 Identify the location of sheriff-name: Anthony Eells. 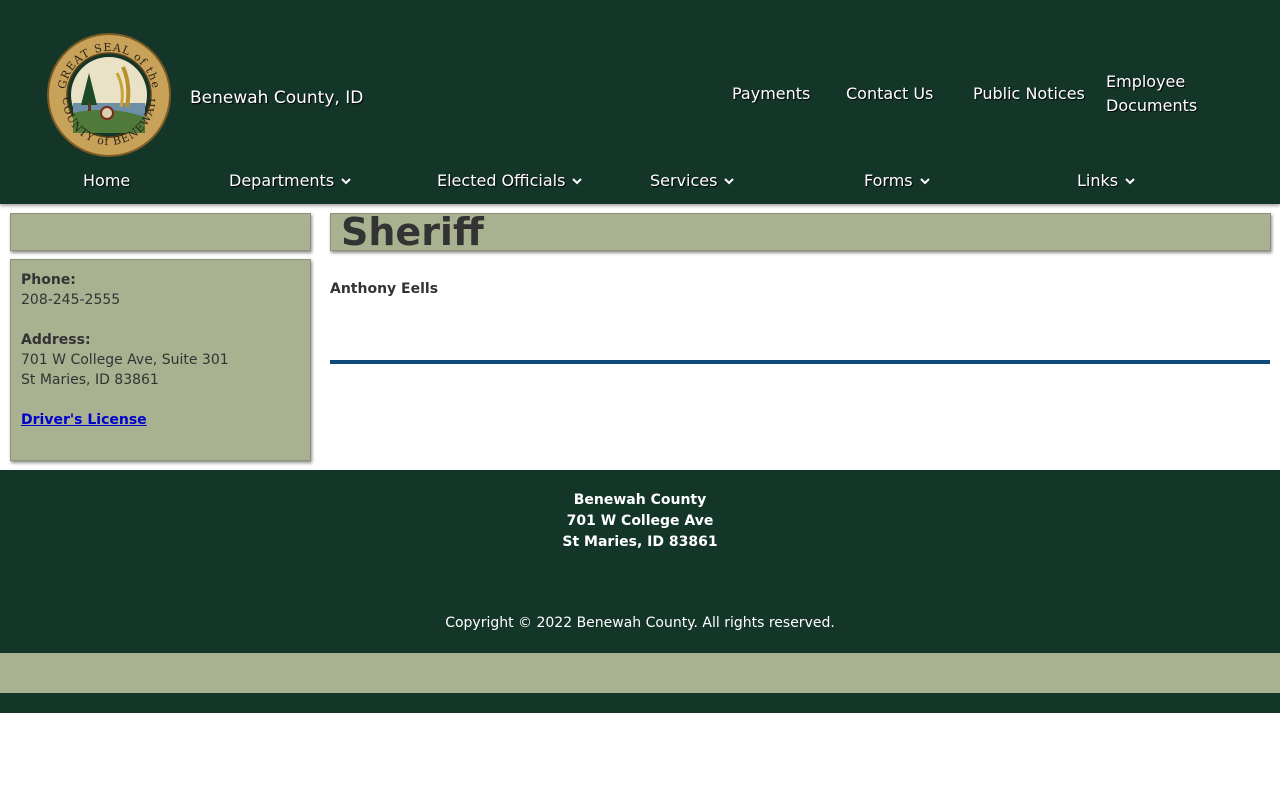
(384, 289).